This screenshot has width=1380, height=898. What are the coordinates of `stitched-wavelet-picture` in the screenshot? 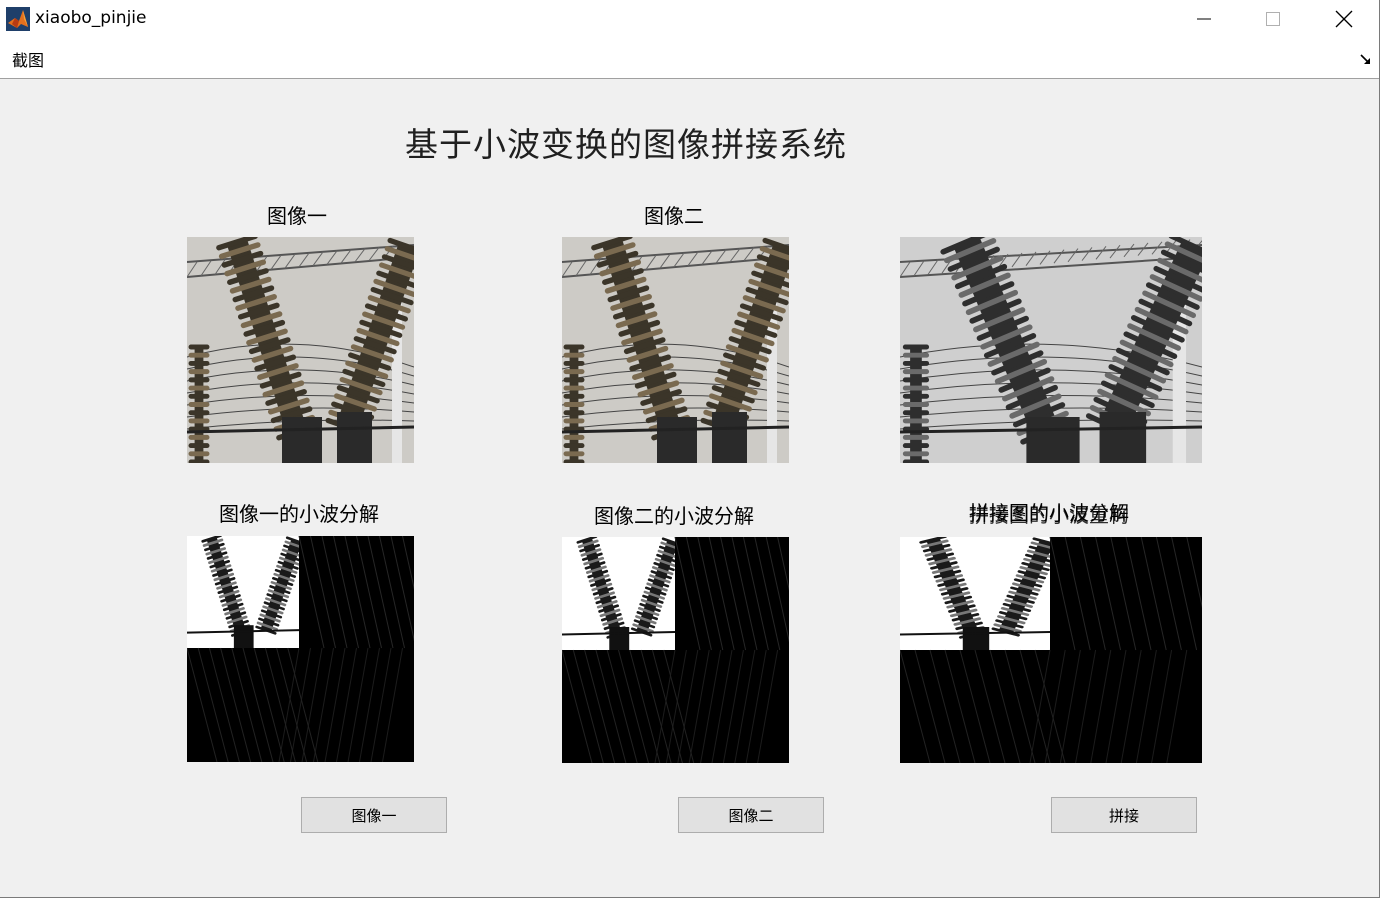 It's located at (1051, 650).